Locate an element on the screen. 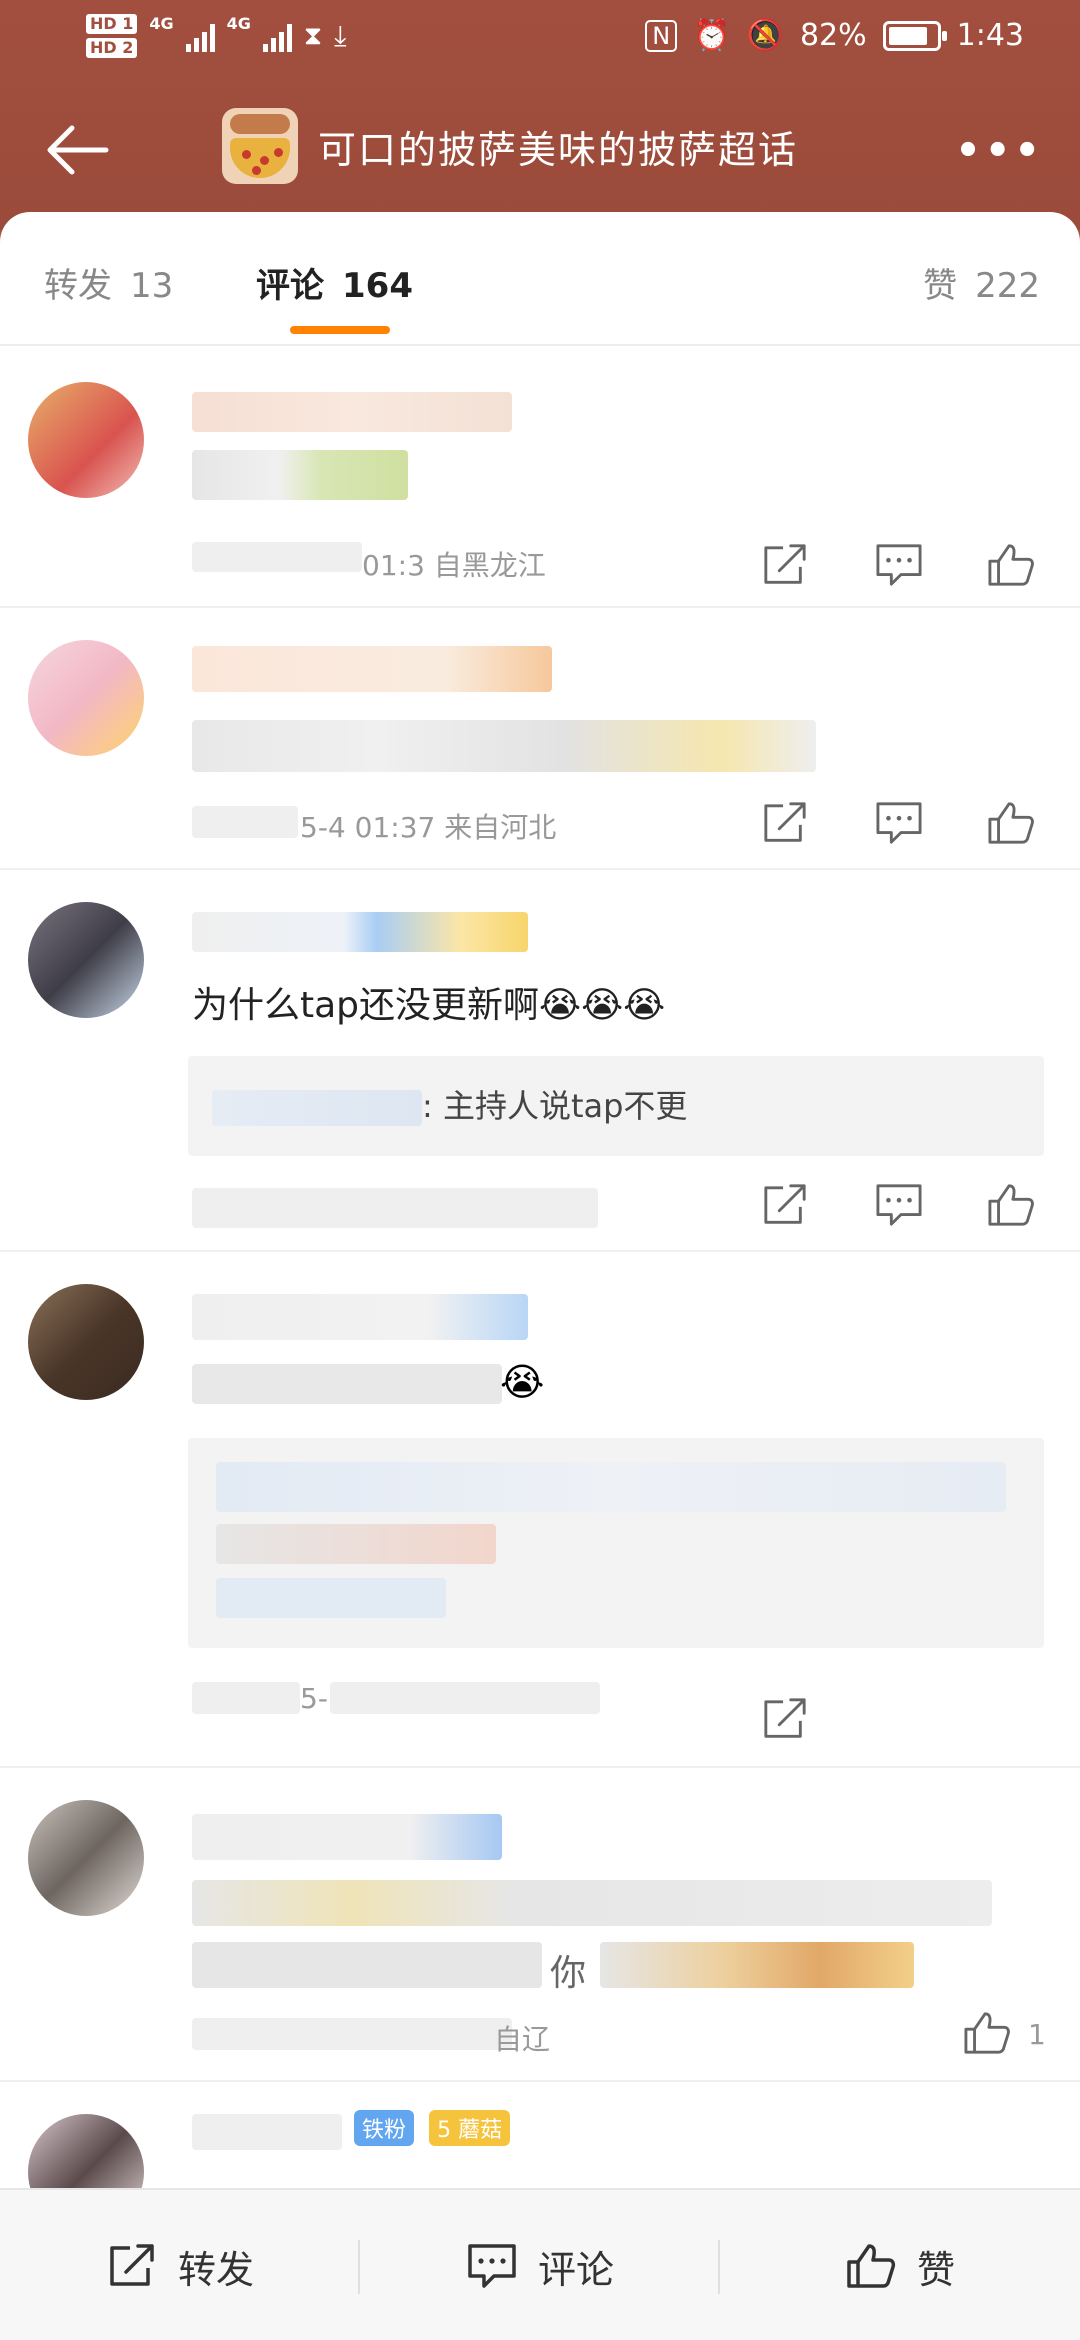 Image resolution: width=1080 pixels, height=2340 pixels. back-arrow-icon is located at coordinates (78, 150).